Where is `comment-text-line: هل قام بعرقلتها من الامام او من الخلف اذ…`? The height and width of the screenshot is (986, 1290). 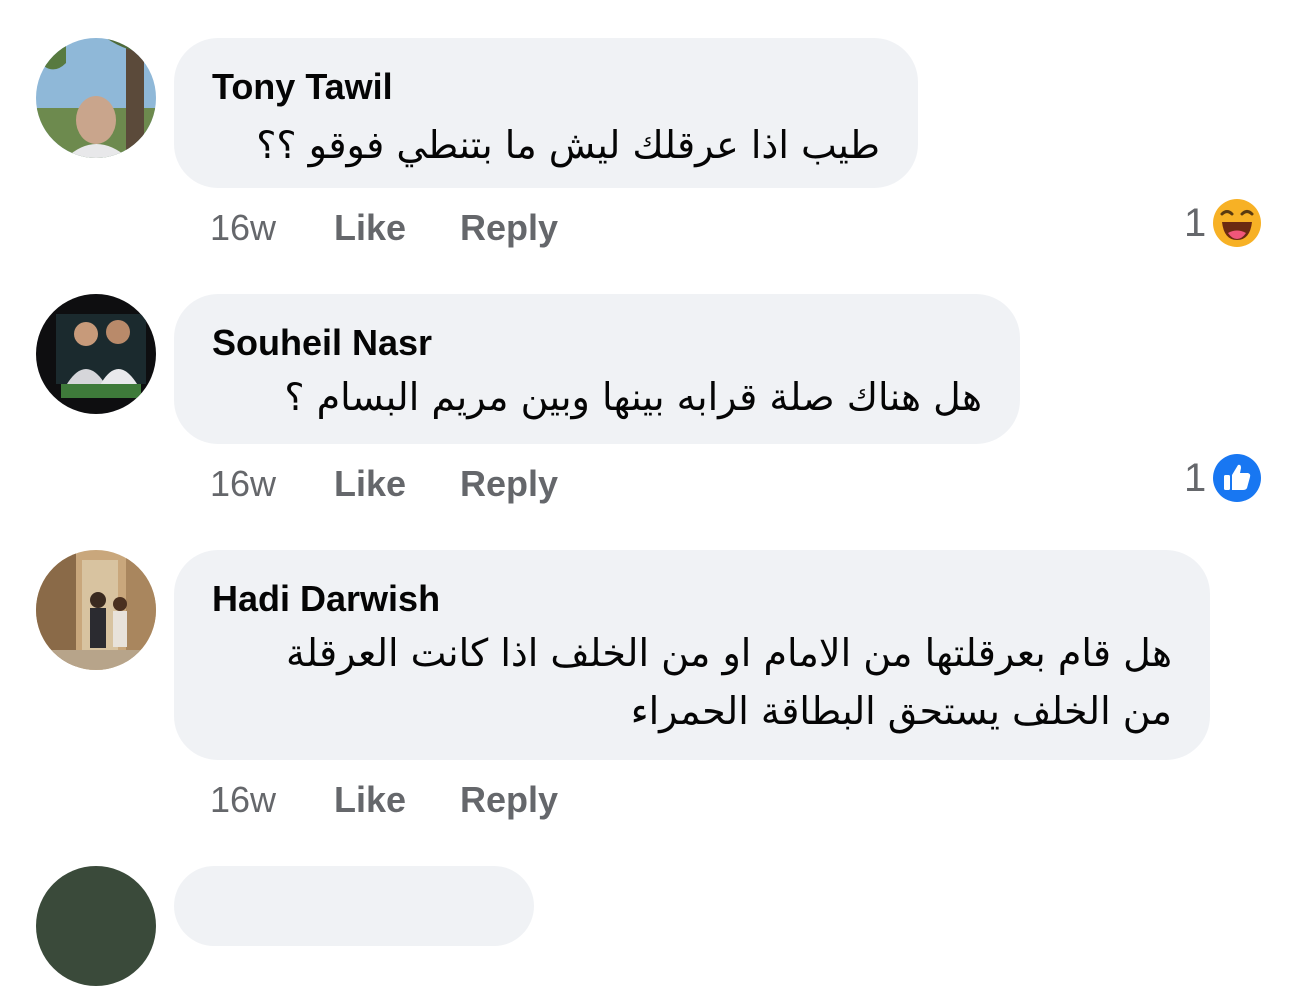
comment-text-line: هل قام بعرقلتها من الامام او من الخلف اذ… is located at coordinates (729, 653).